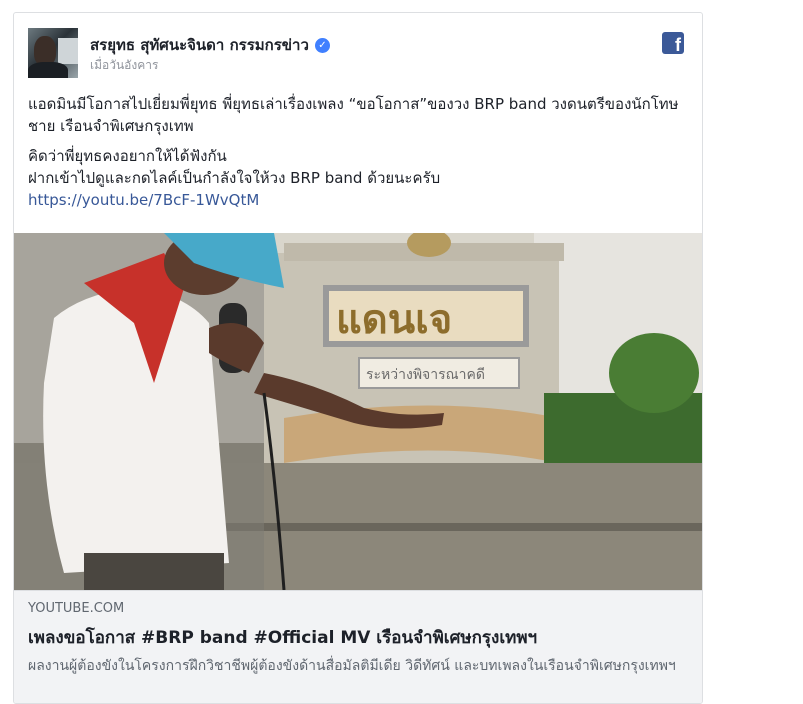 The height and width of the screenshot is (704, 803). Describe the element at coordinates (53, 53) in the screenshot. I see `author-avatar` at that location.